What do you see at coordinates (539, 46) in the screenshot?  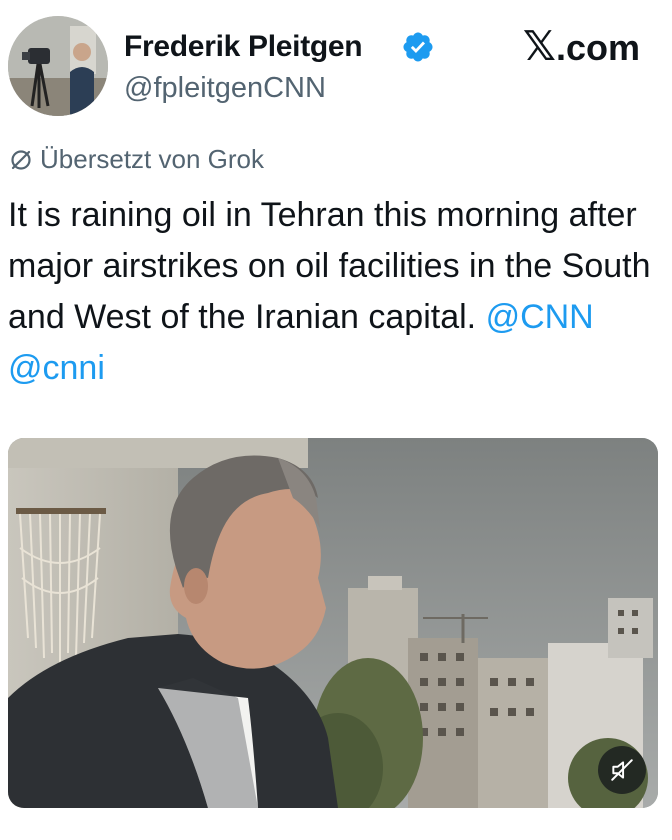 I see `x-logo-icon: 𝕏` at bounding box center [539, 46].